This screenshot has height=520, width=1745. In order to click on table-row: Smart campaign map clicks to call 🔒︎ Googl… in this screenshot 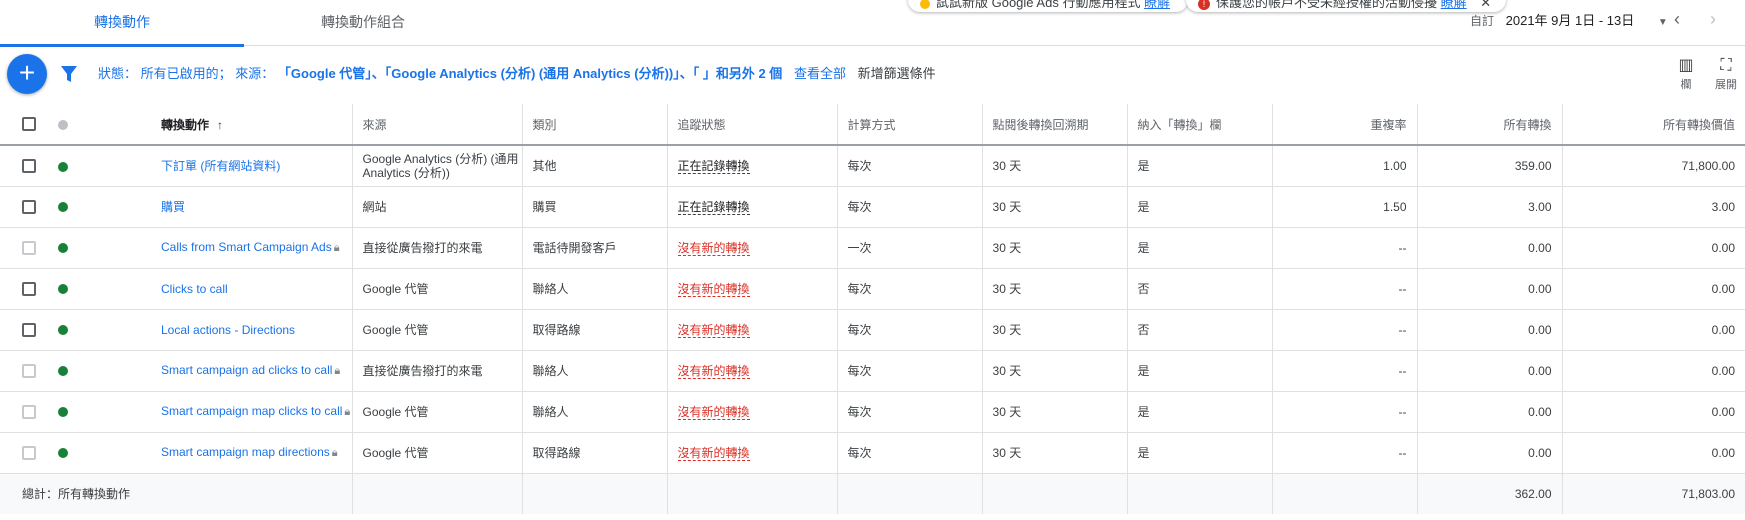, I will do `click(872, 412)`.